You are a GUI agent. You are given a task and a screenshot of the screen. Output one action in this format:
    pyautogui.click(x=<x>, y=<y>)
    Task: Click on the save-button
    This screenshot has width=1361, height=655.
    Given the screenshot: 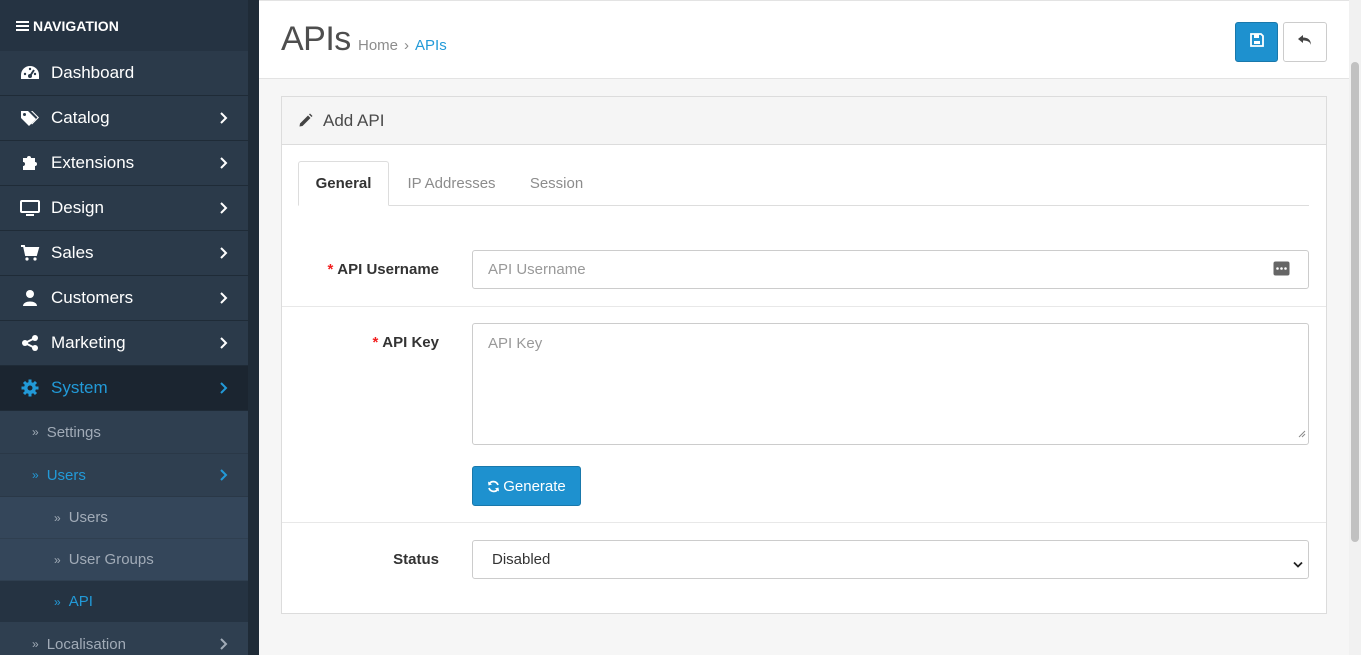 What is the action you would take?
    pyautogui.click(x=1256, y=42)
    